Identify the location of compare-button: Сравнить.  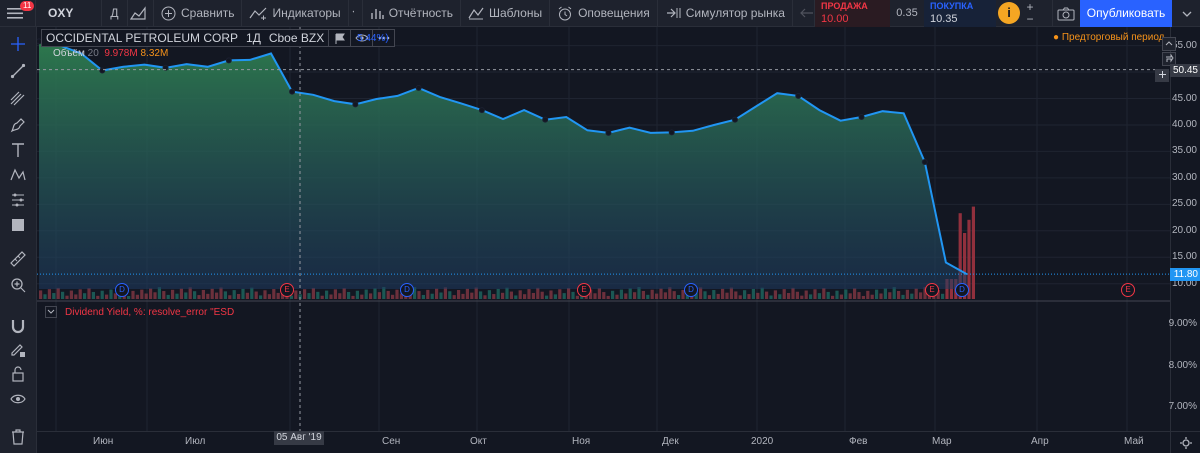
(198, 13).